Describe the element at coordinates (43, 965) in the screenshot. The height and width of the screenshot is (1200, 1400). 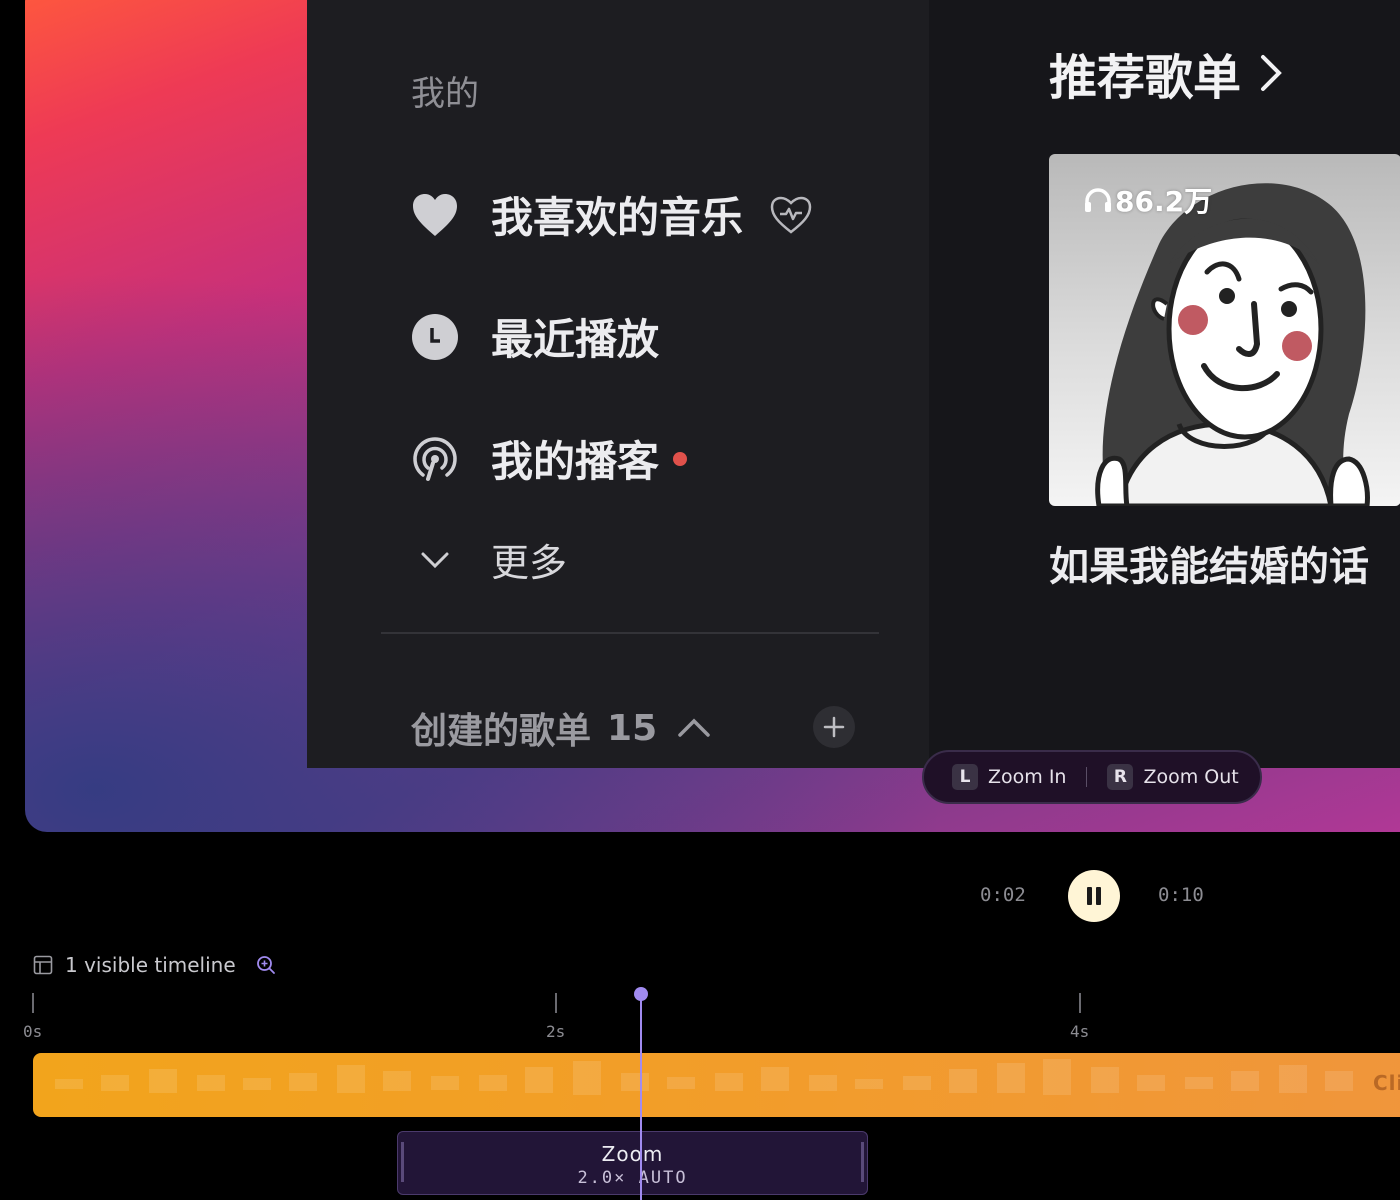
I see `layout-panel-icon` at that location.